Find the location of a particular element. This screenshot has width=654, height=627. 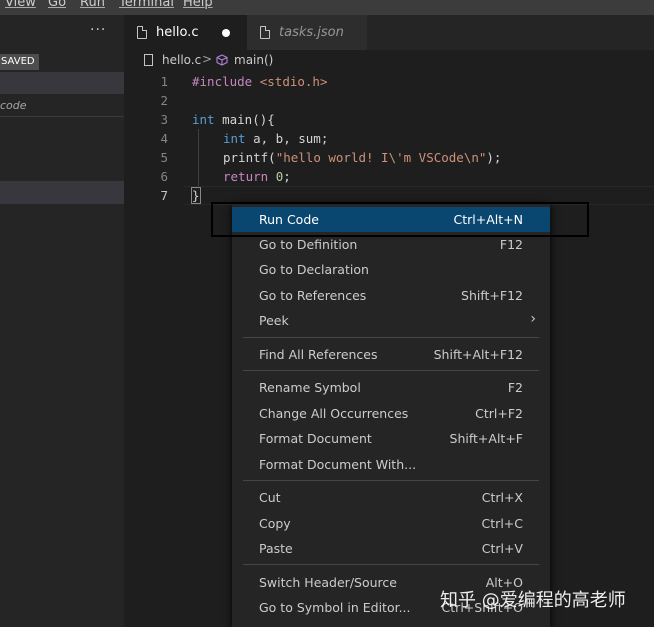

menu-item-label: Switch Header/Source is located at coordinates (328, 582).